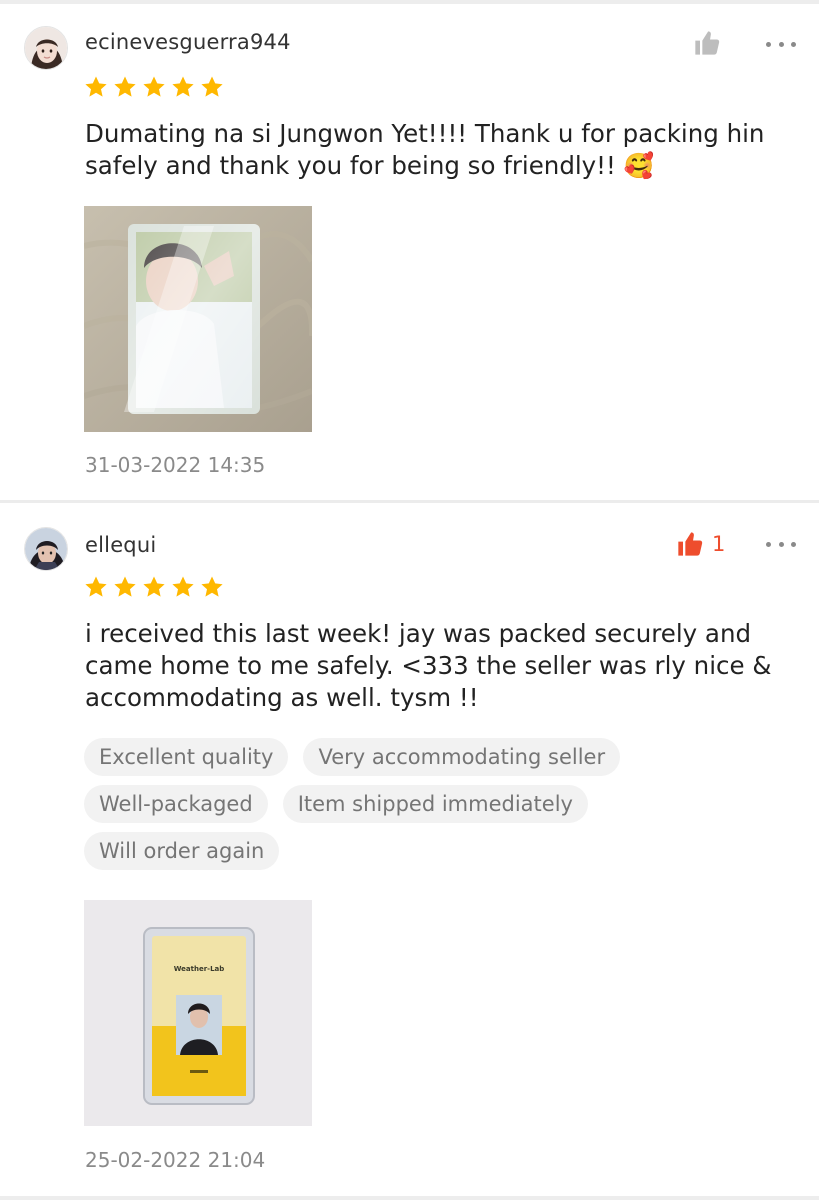  I want to click on review-timestamp: 25-02-2022 21:04, so click(175, 1160).